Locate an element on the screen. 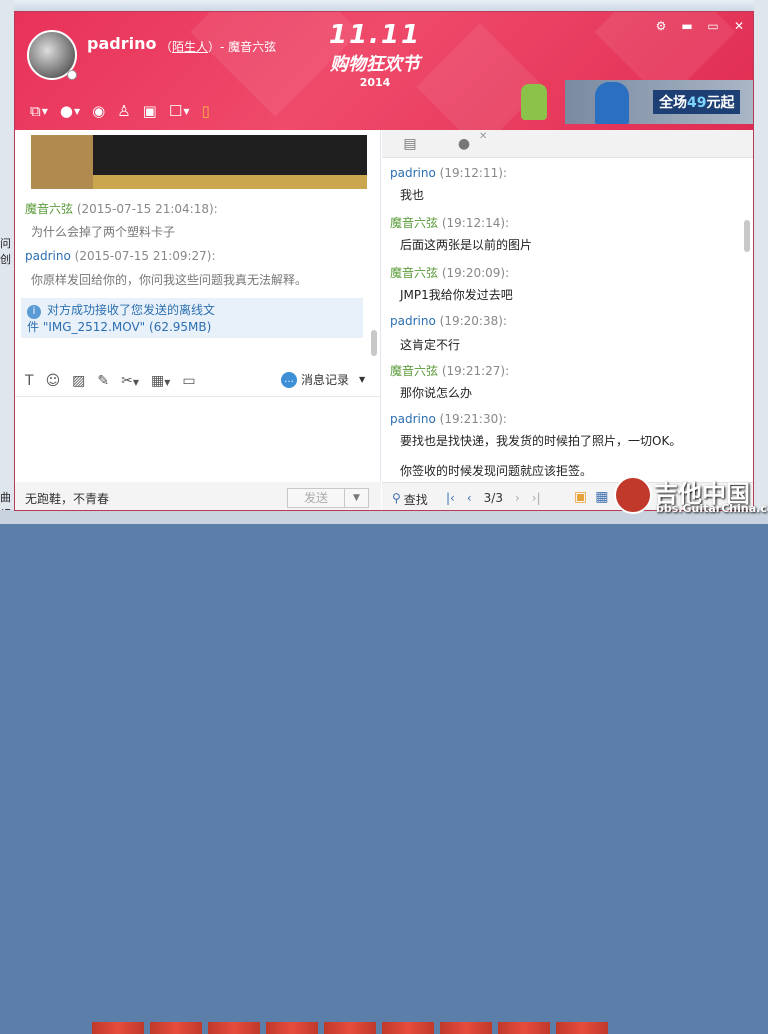  background-left-strip: 问创 曲 (D:) is located at coordinates (10, 262).